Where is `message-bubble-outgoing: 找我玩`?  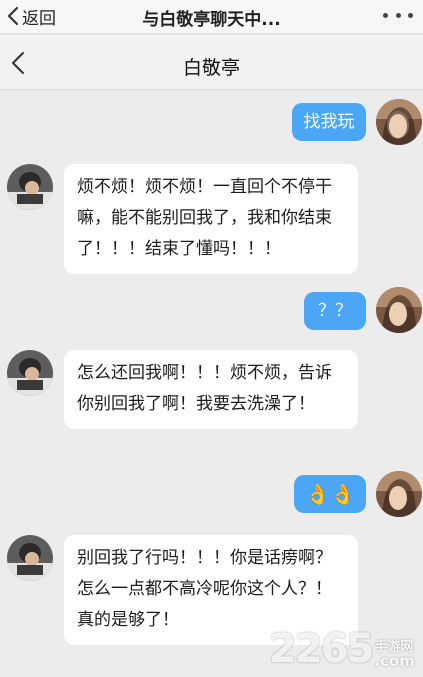
message-bubble-outgoing: 找我玩 is located at coordinates (329, 122).